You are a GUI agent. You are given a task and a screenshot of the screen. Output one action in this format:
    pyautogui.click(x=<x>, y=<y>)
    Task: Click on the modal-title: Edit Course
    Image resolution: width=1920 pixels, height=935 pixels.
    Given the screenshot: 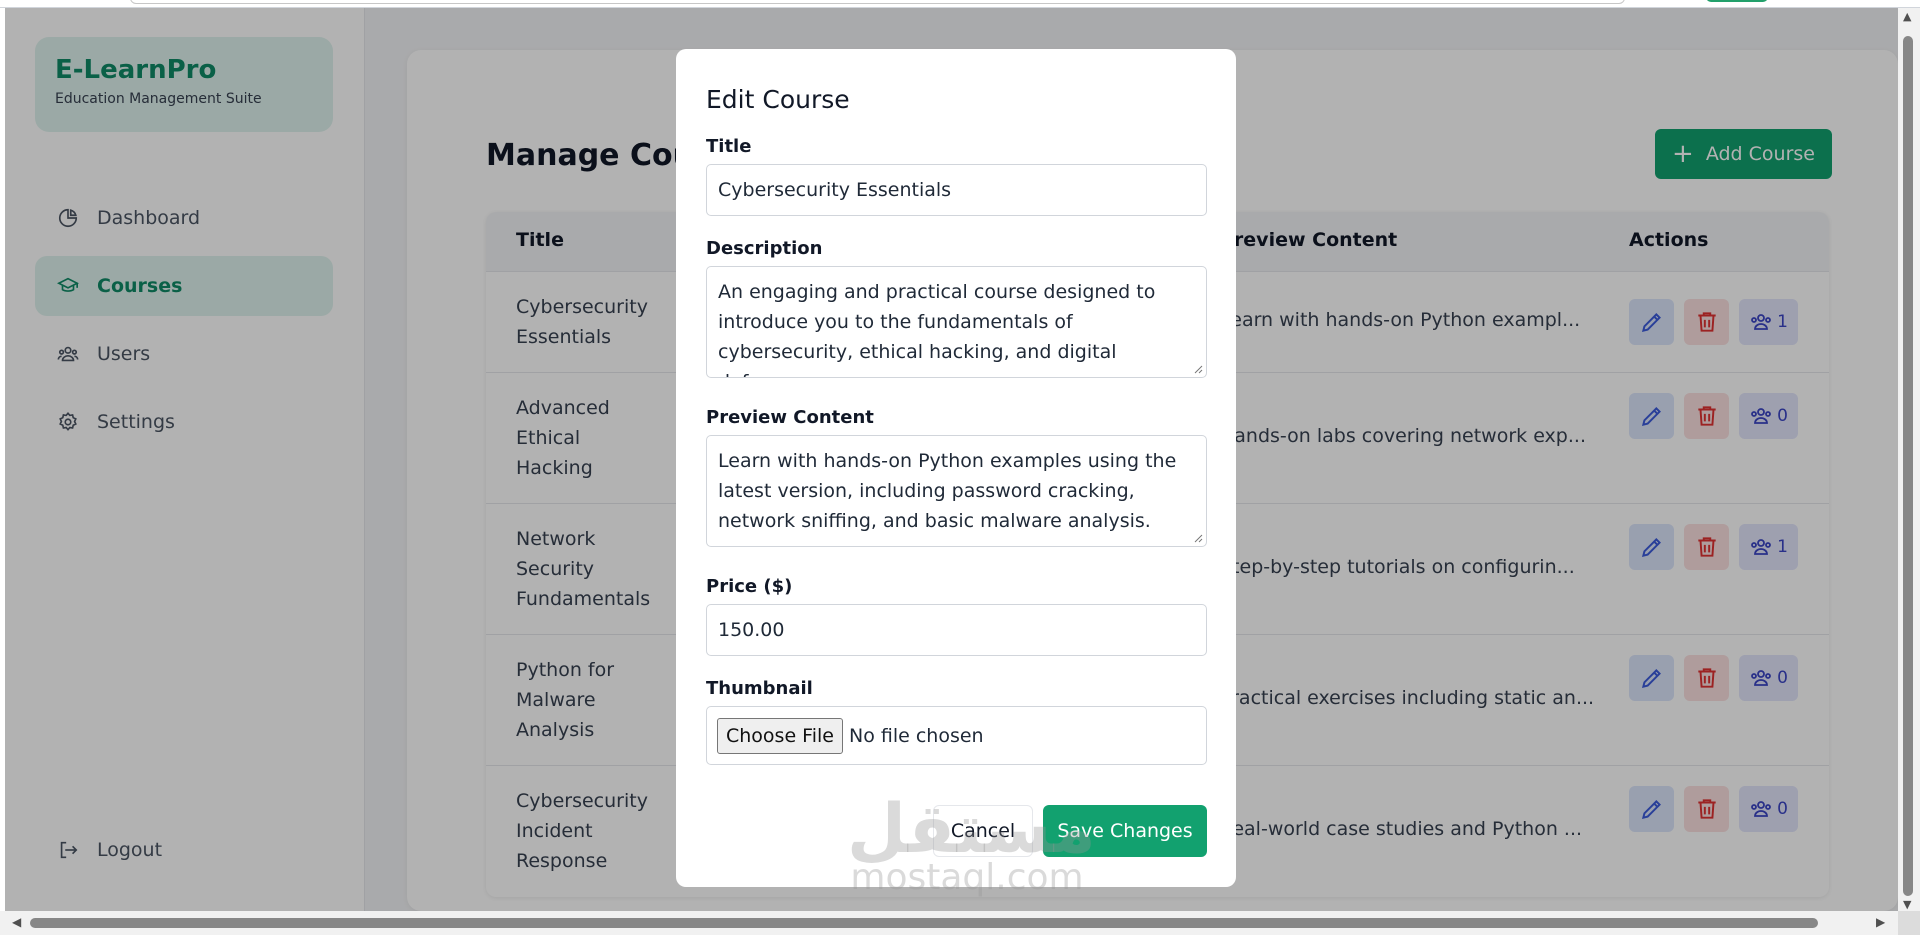 What is the action you would take?
    pyautogui.click(x=778, y=99)
    